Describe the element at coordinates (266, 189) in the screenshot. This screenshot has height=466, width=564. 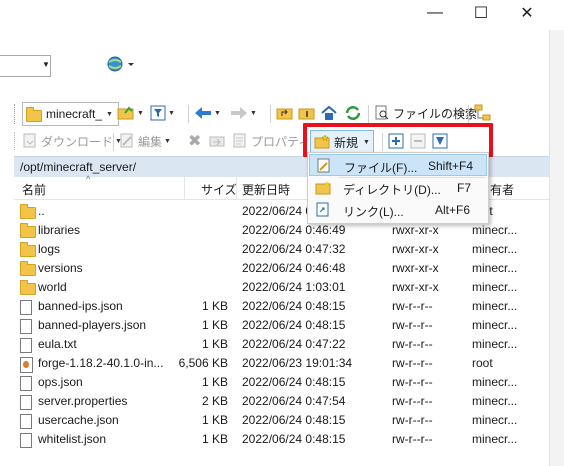
I see `column-modified: 更新日時` at that location.